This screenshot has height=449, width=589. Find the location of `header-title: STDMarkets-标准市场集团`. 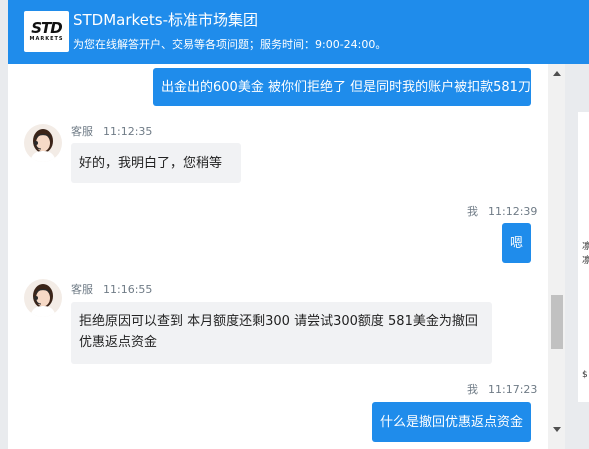

header-title: STDMarkets-标准市场集团 is located at coordinates (166, 20).